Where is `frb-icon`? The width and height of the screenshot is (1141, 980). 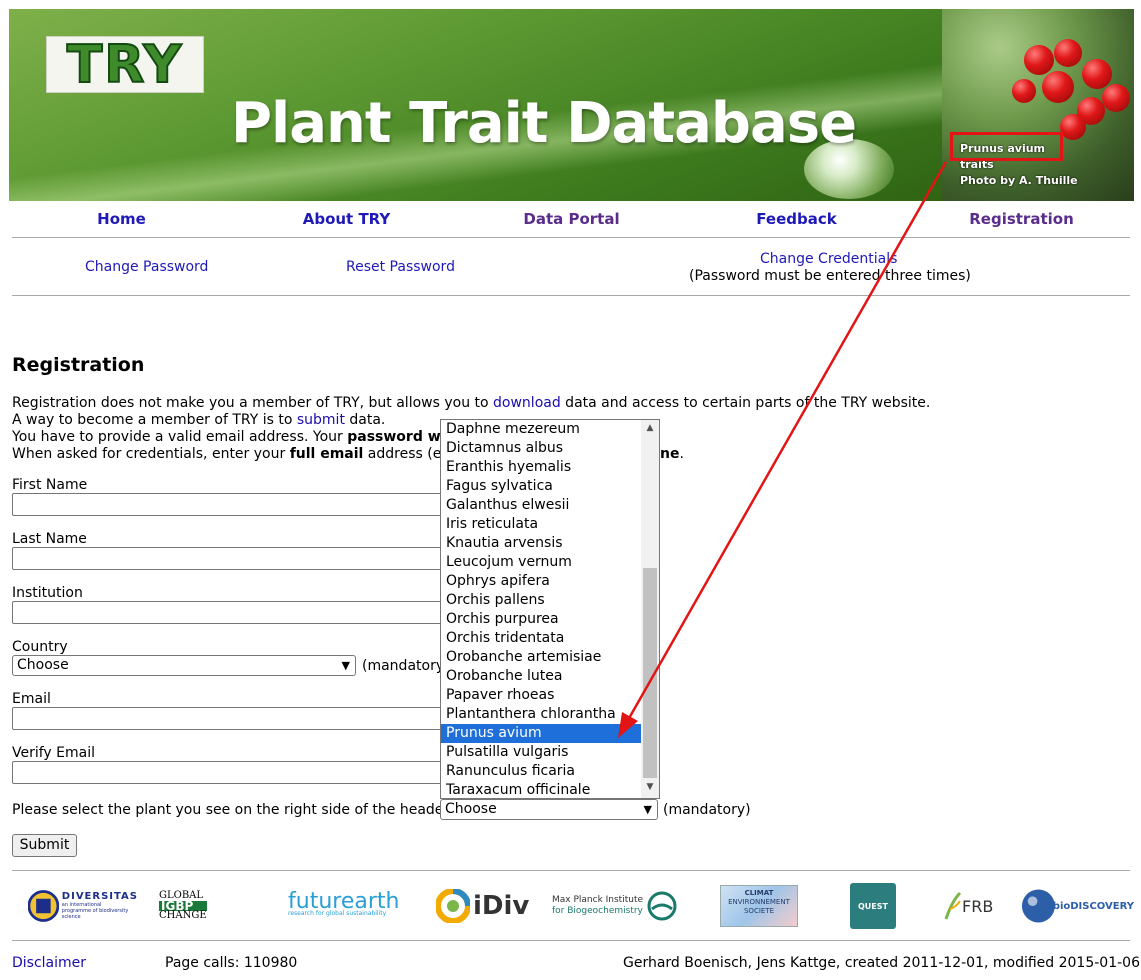 frb-icon is located at coordinates (953, 905).